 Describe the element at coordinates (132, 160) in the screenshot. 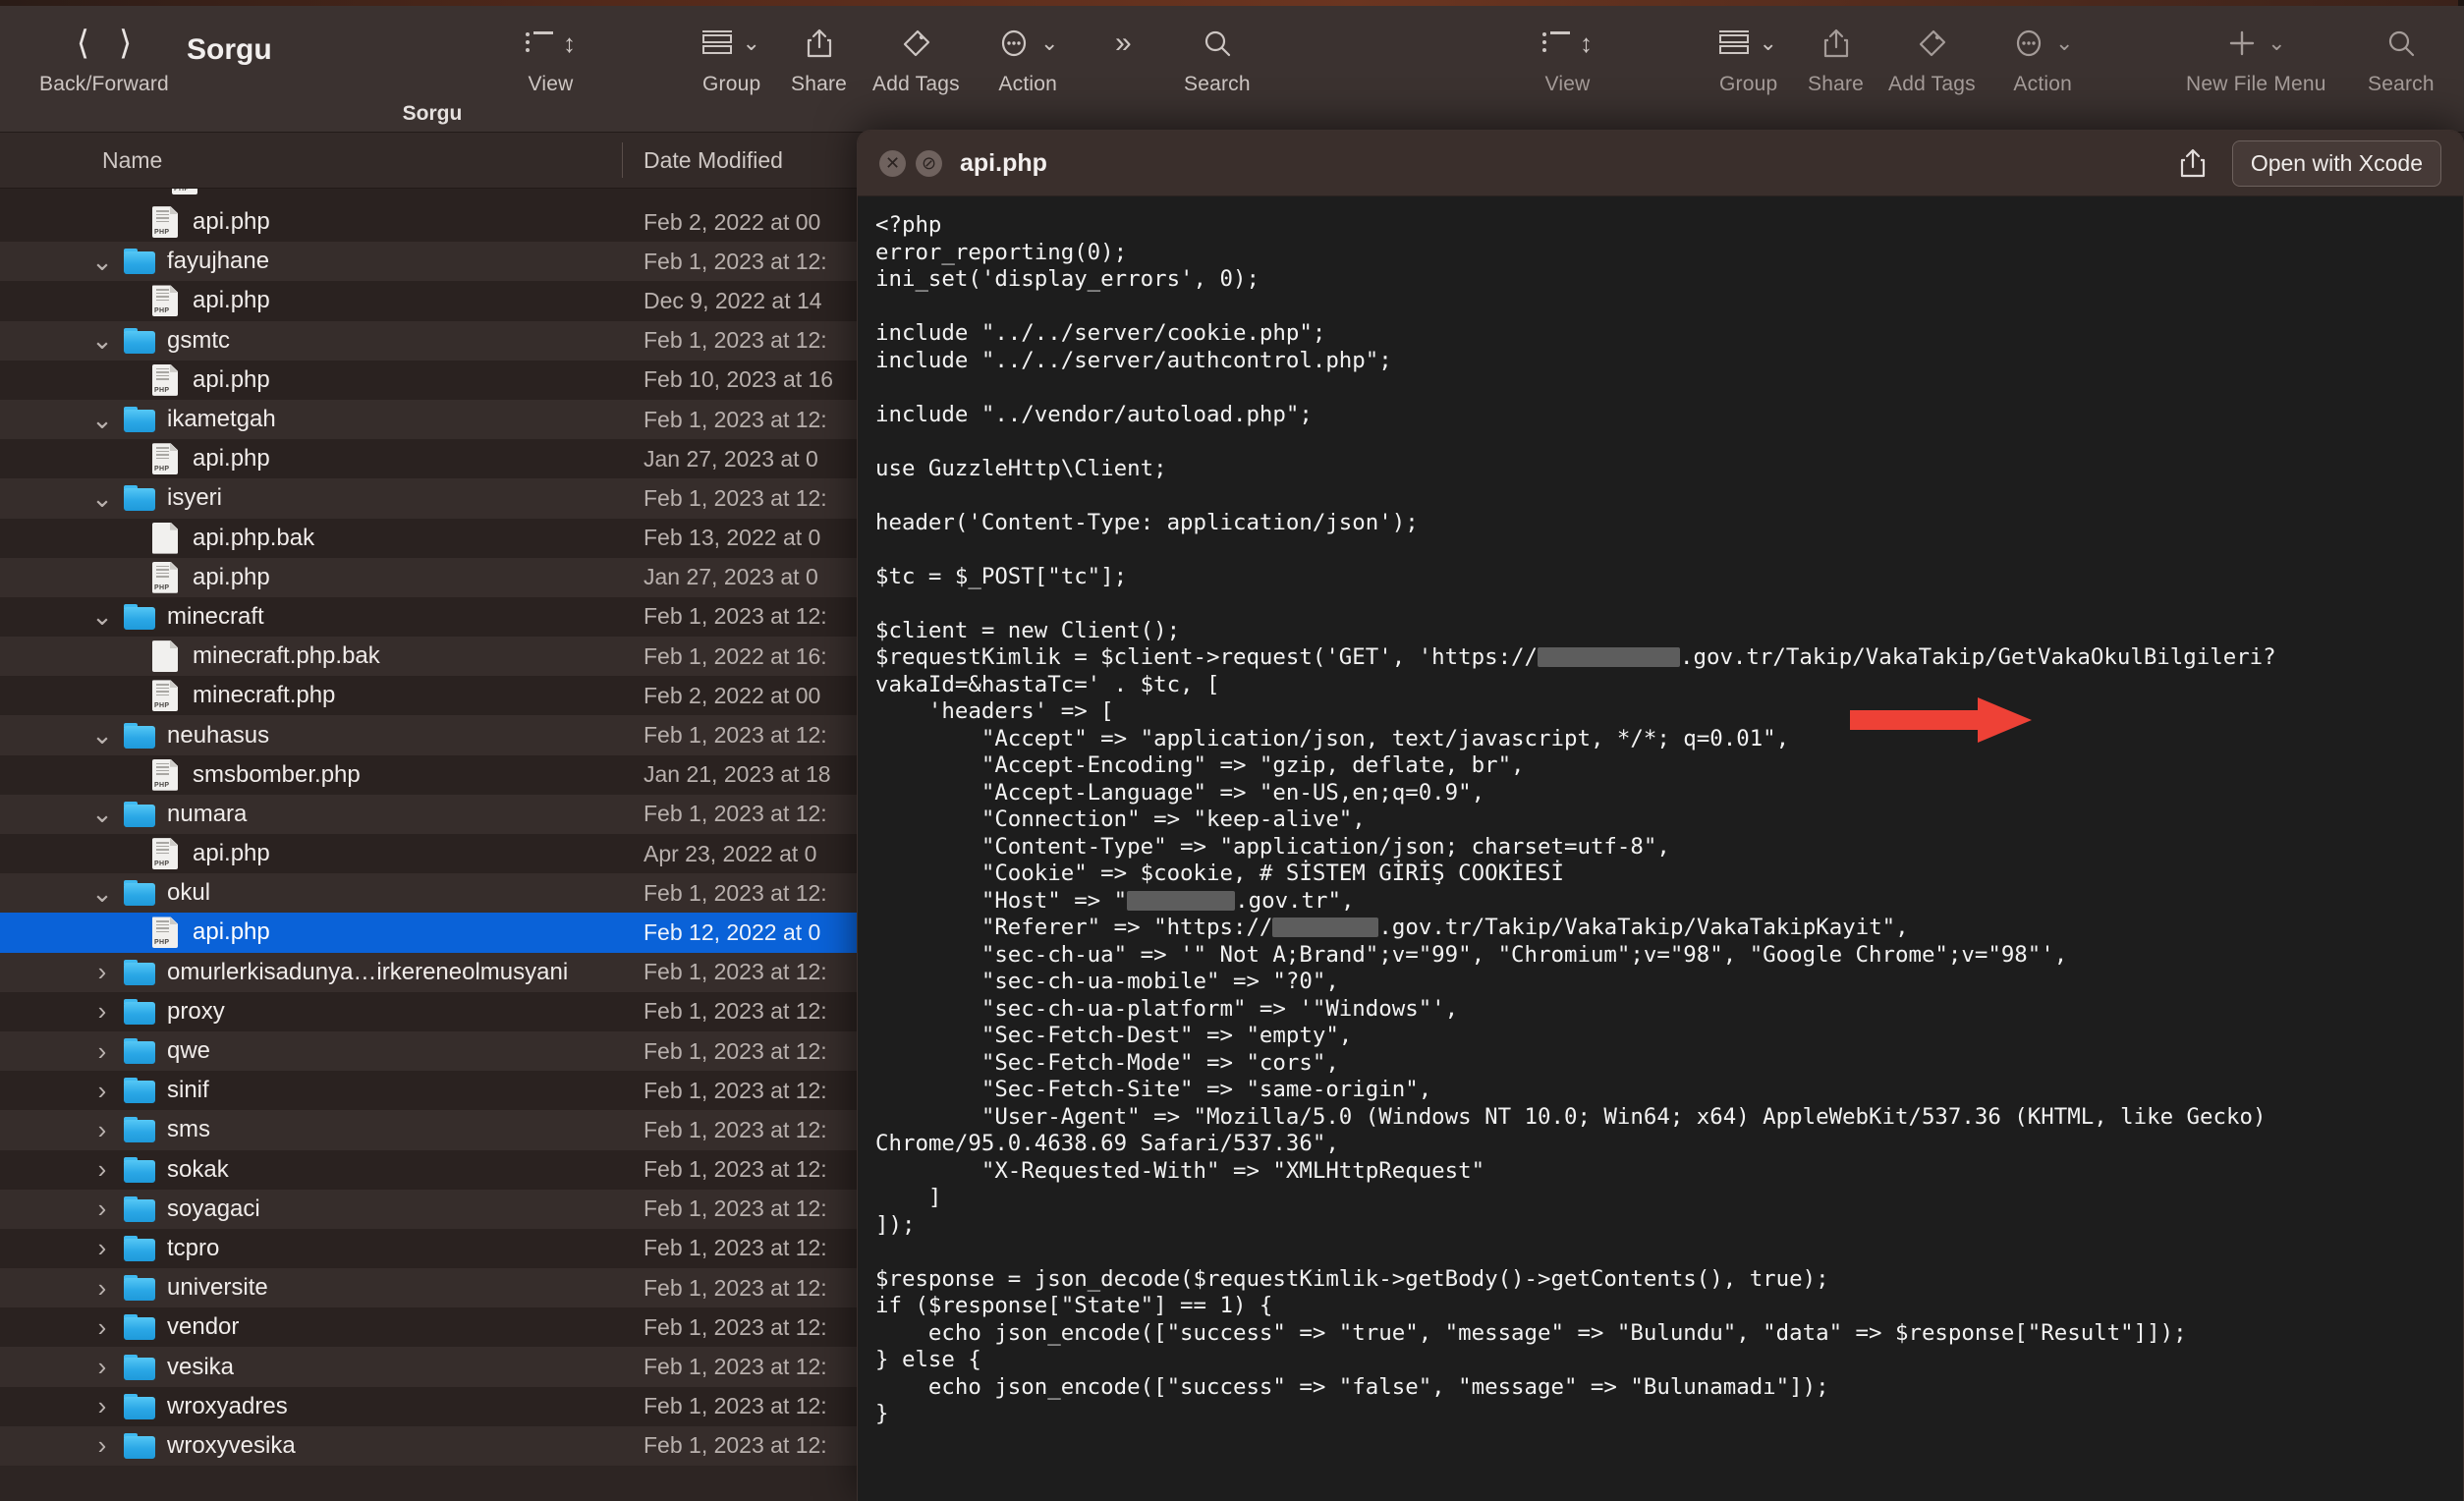

I see `column-header-name: Name` at that location.